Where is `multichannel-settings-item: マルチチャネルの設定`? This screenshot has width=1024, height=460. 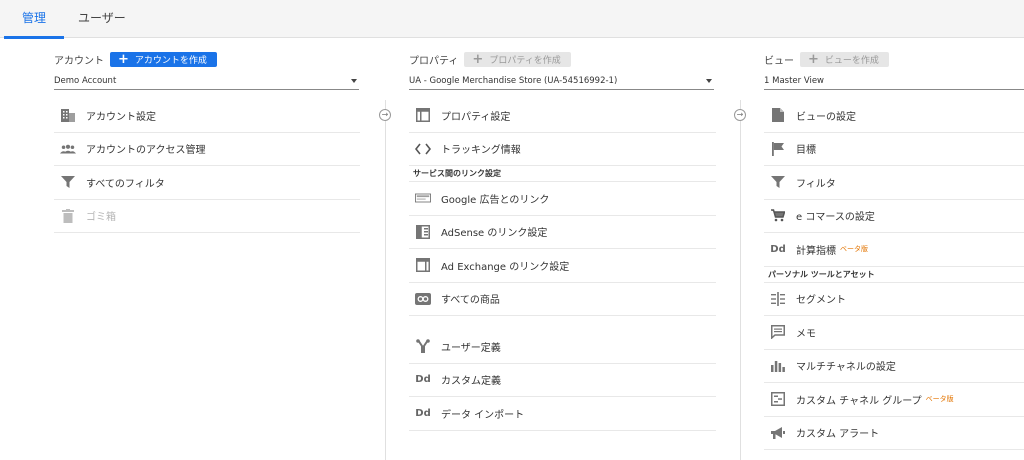
multichannel-settings-item: マルチチャネルの設定 is located at coordinates (894, 366).